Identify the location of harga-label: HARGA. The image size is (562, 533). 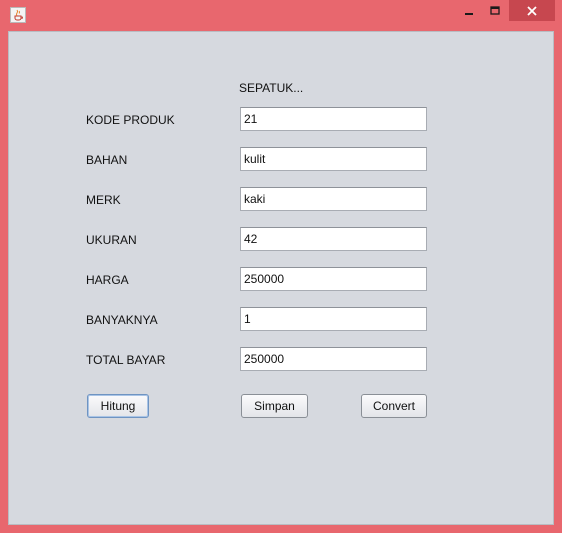
(107, 280).